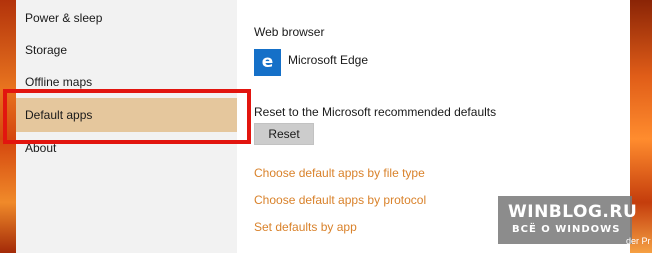  I want to click on link-set-defaults-by-app: Set defaults by app, so click(305, 227).